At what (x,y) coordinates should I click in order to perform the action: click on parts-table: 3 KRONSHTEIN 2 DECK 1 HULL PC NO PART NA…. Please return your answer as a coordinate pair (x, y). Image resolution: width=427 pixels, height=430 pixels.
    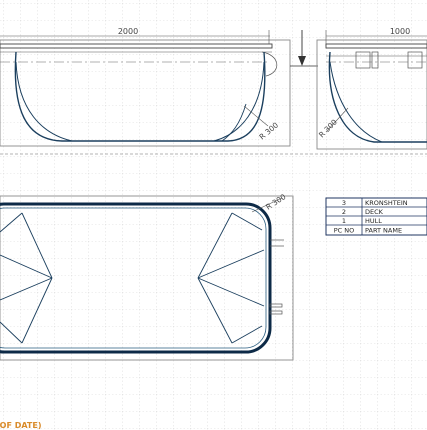
    Looking at the image, I should click on (376, 216).